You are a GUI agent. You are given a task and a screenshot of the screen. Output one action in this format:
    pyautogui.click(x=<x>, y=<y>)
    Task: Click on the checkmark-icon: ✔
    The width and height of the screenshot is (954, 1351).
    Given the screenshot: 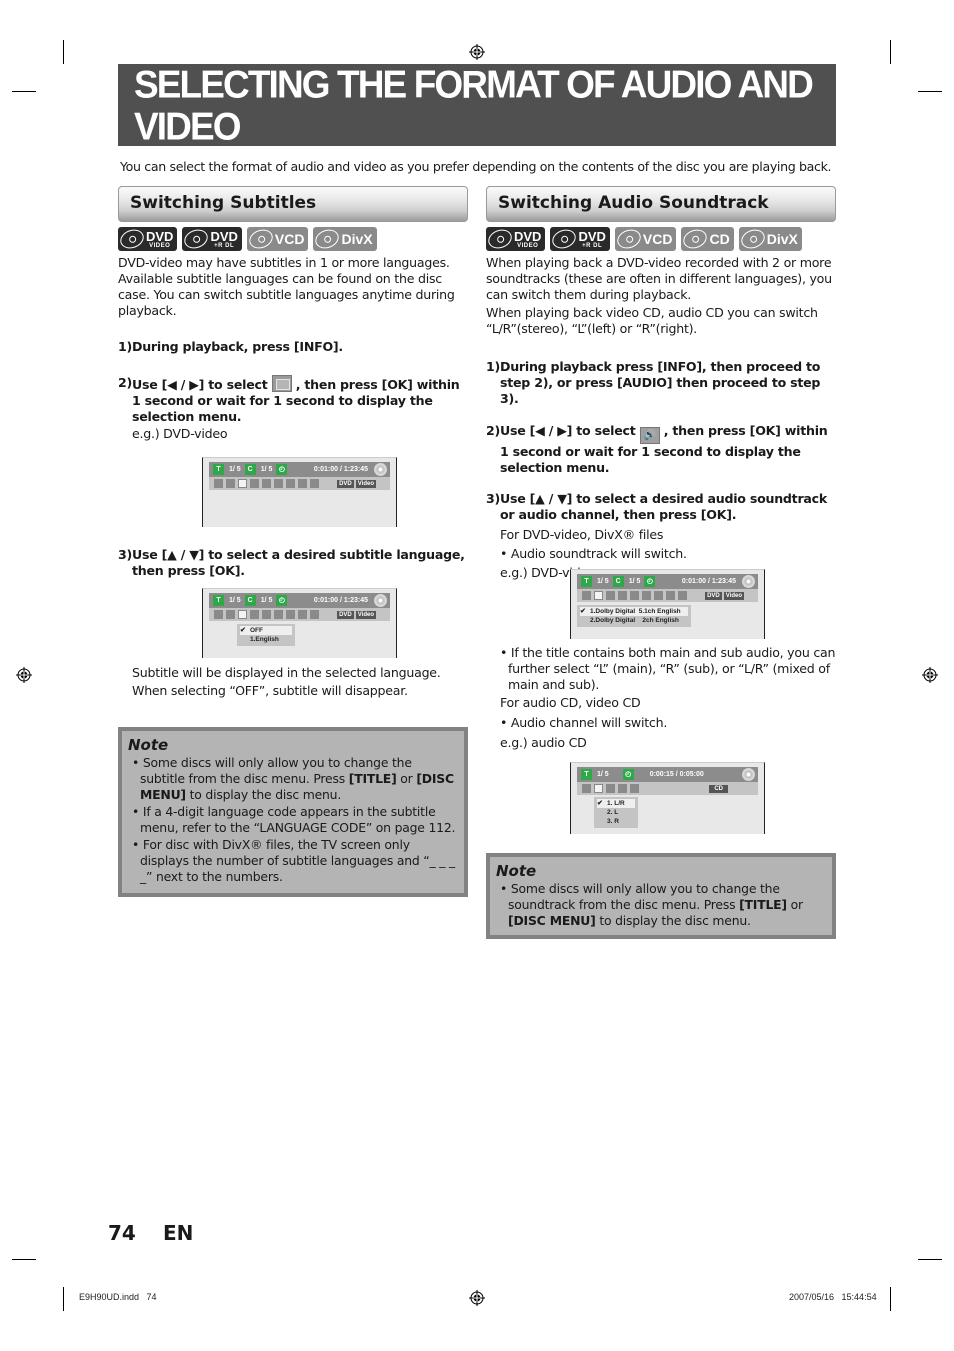 What is the action you would take?
    pyautogui.click(x=243, y=630)
    